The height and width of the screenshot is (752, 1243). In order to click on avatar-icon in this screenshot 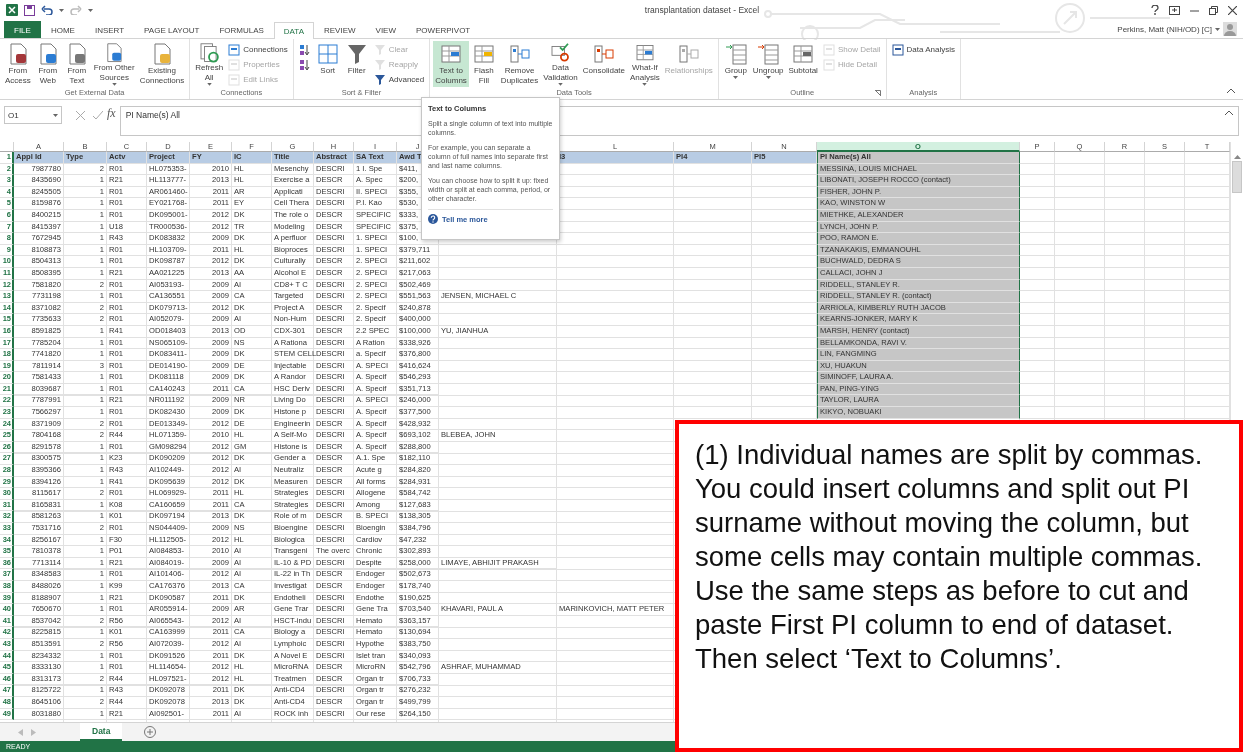, I will do `click(1230, 29)`.